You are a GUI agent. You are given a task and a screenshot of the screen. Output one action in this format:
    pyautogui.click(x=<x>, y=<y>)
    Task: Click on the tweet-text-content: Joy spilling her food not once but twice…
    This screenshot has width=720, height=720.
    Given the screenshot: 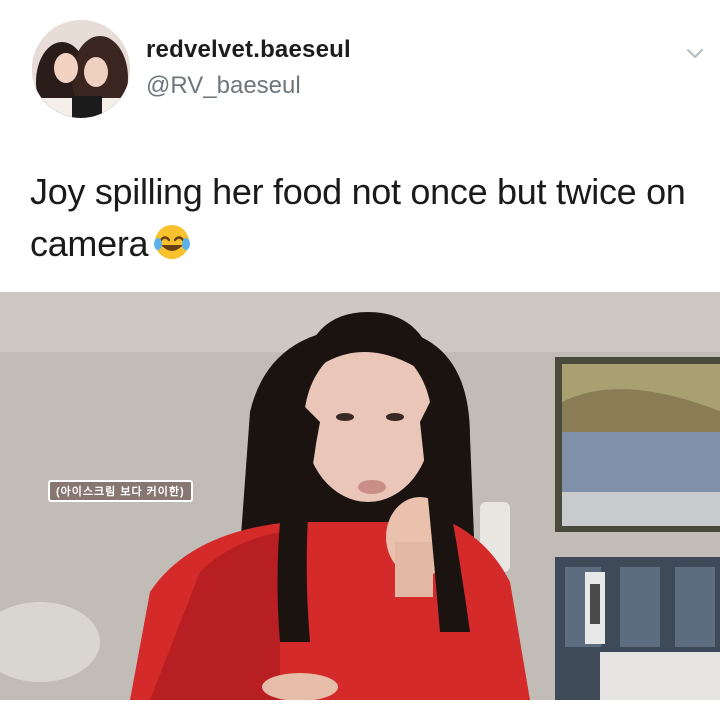 What is the action you would take?
    pyautogui.click(x=358, y=217)
    